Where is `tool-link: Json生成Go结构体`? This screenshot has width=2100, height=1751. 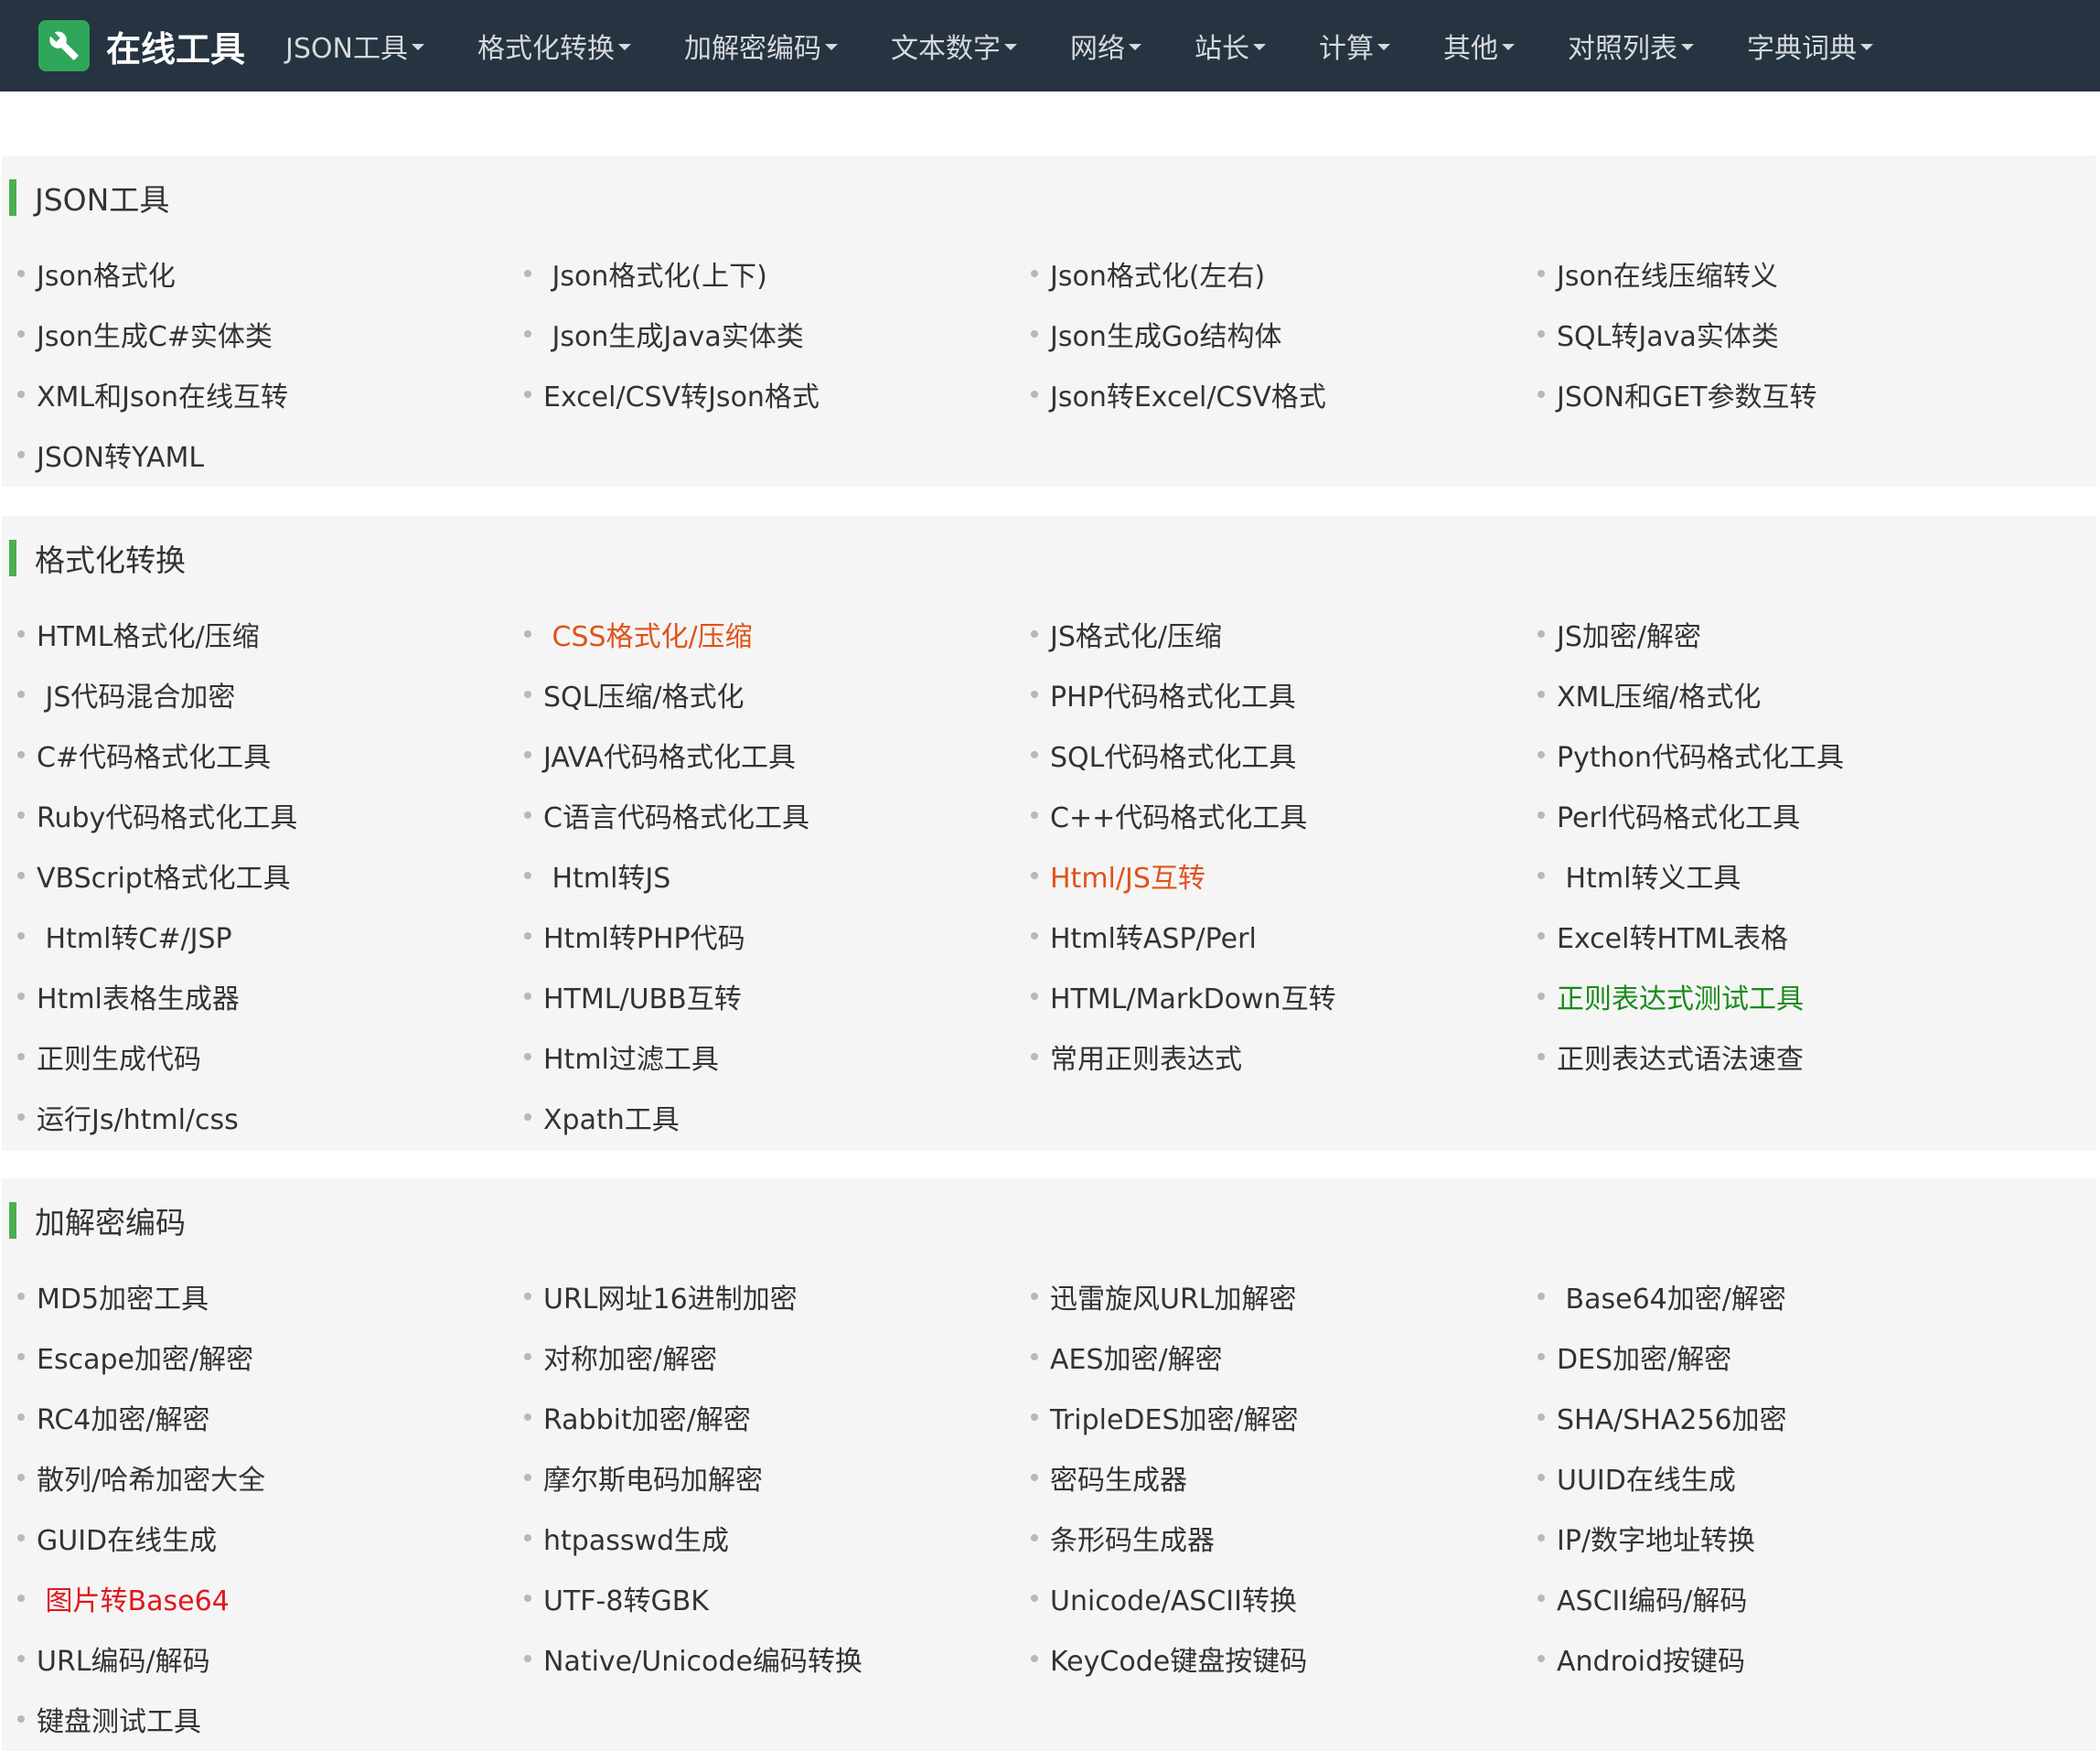
tool-link: Json生成Go结构体 is located at coordinates (1268, 334).